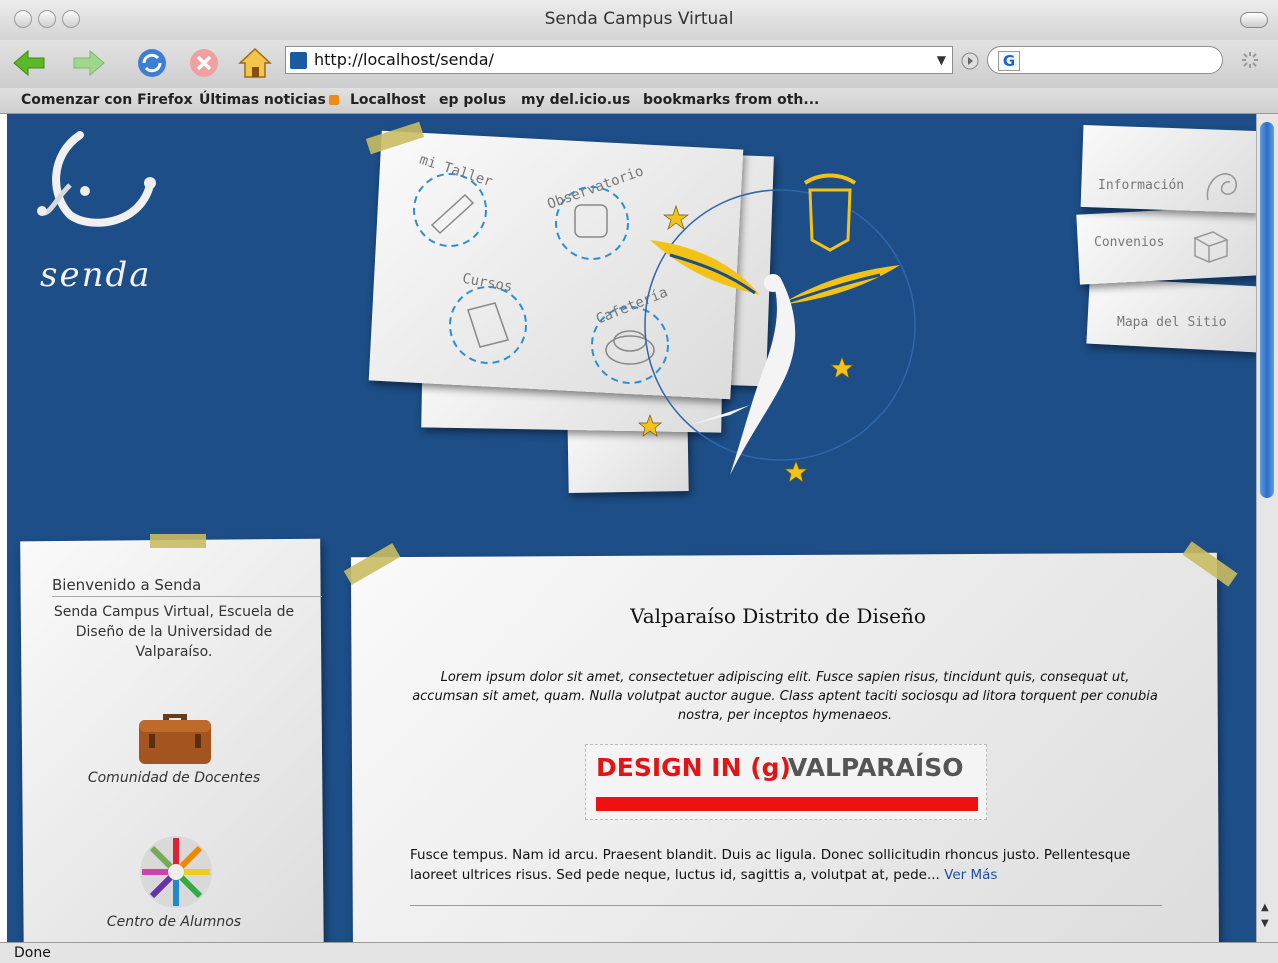  I want to click on nav-link-informacion: Información, so click(1141, 185).